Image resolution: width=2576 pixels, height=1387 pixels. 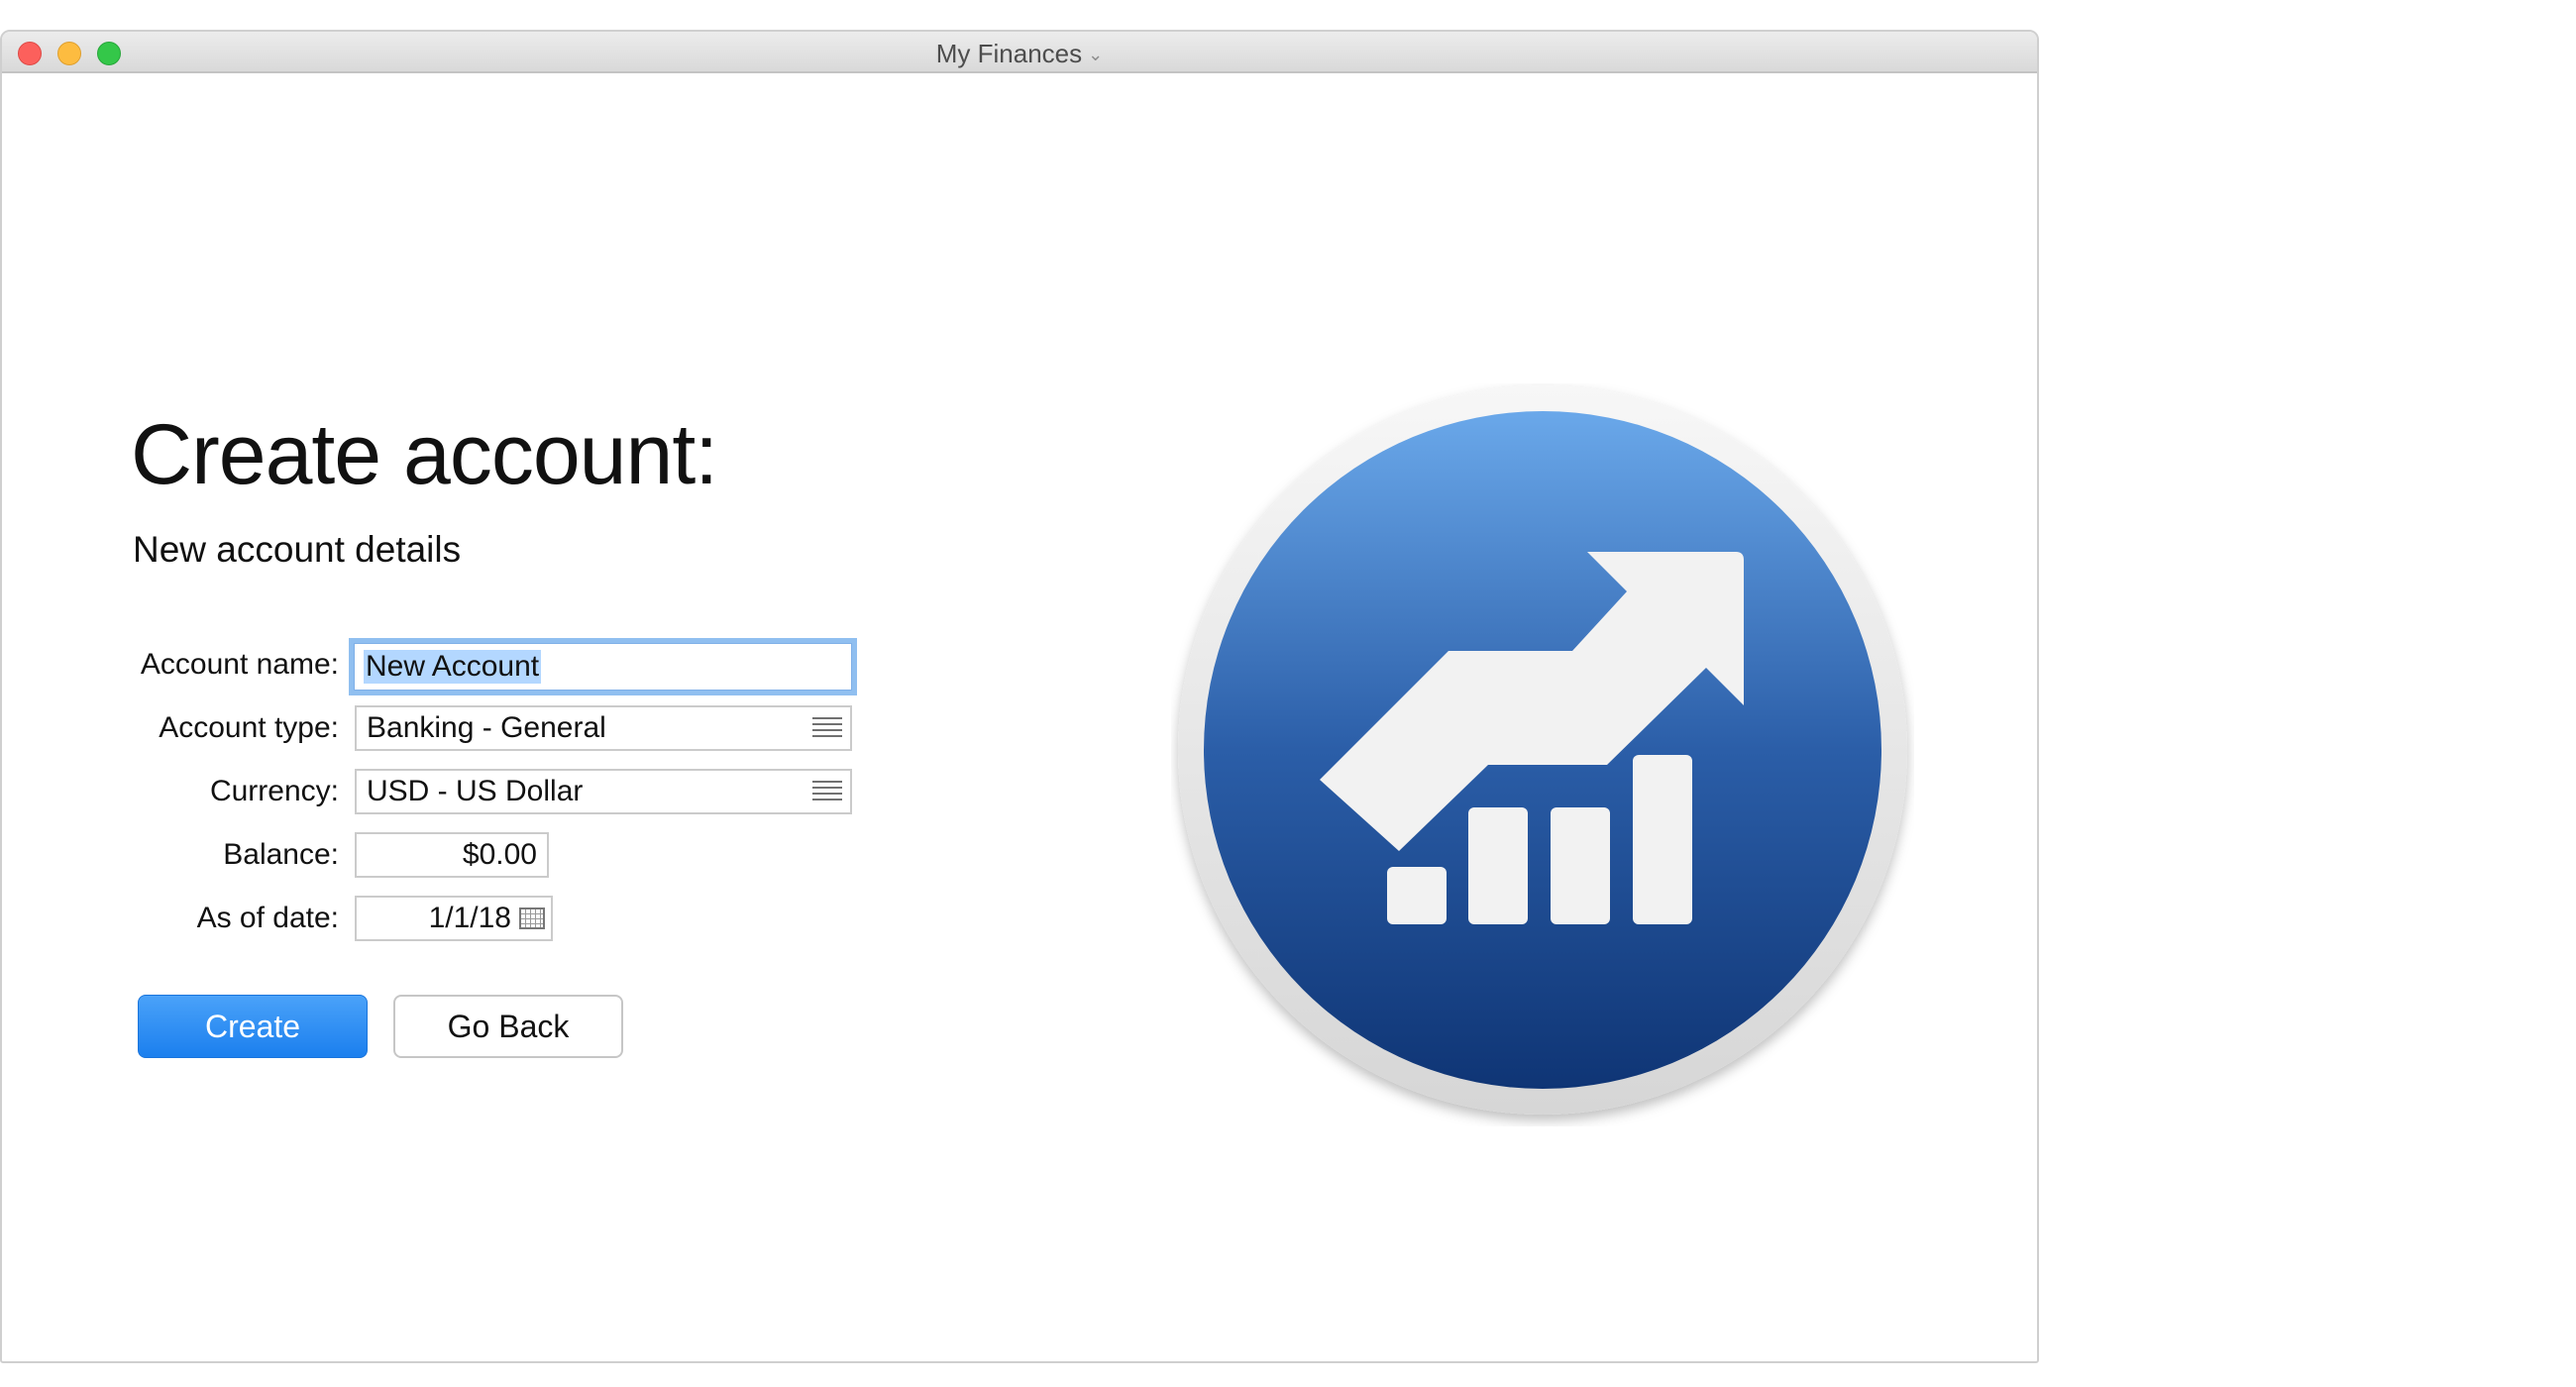 I want to click on balance-value: $0.00, so click(x=499, y=854).